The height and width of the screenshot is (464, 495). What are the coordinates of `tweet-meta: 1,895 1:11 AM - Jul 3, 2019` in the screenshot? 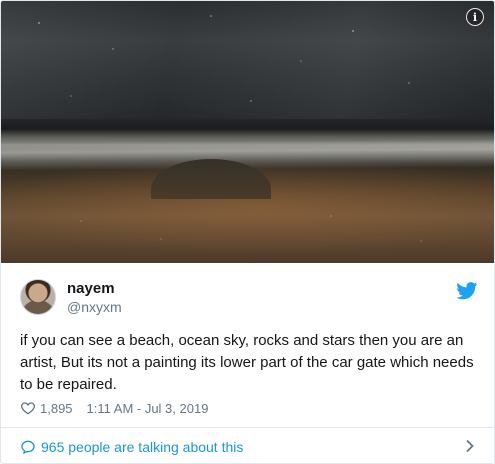 It's located at (114, 408).